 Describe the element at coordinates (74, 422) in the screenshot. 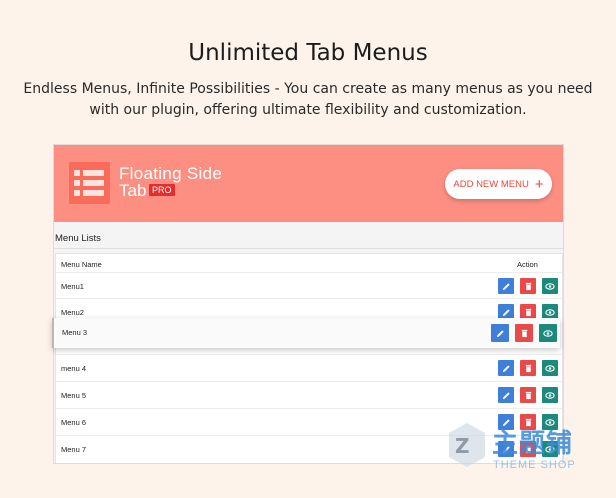

I see `menu-name: Menu 6` at that location.